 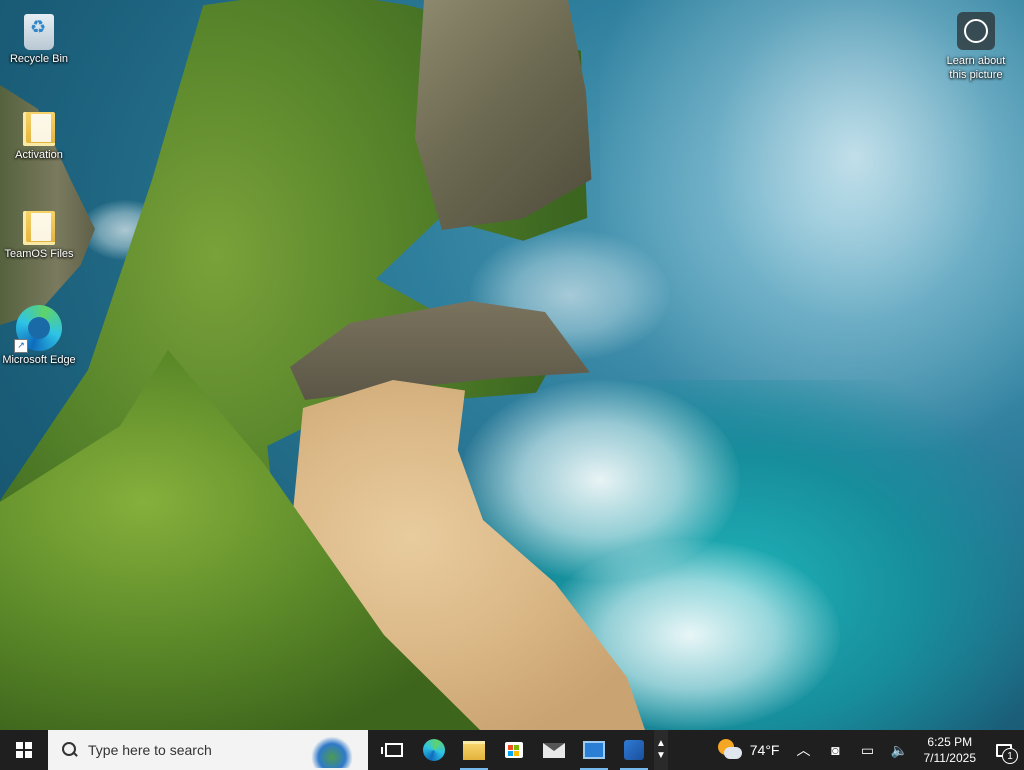 I want to click on task-view-button, so click(x=394, y=750).